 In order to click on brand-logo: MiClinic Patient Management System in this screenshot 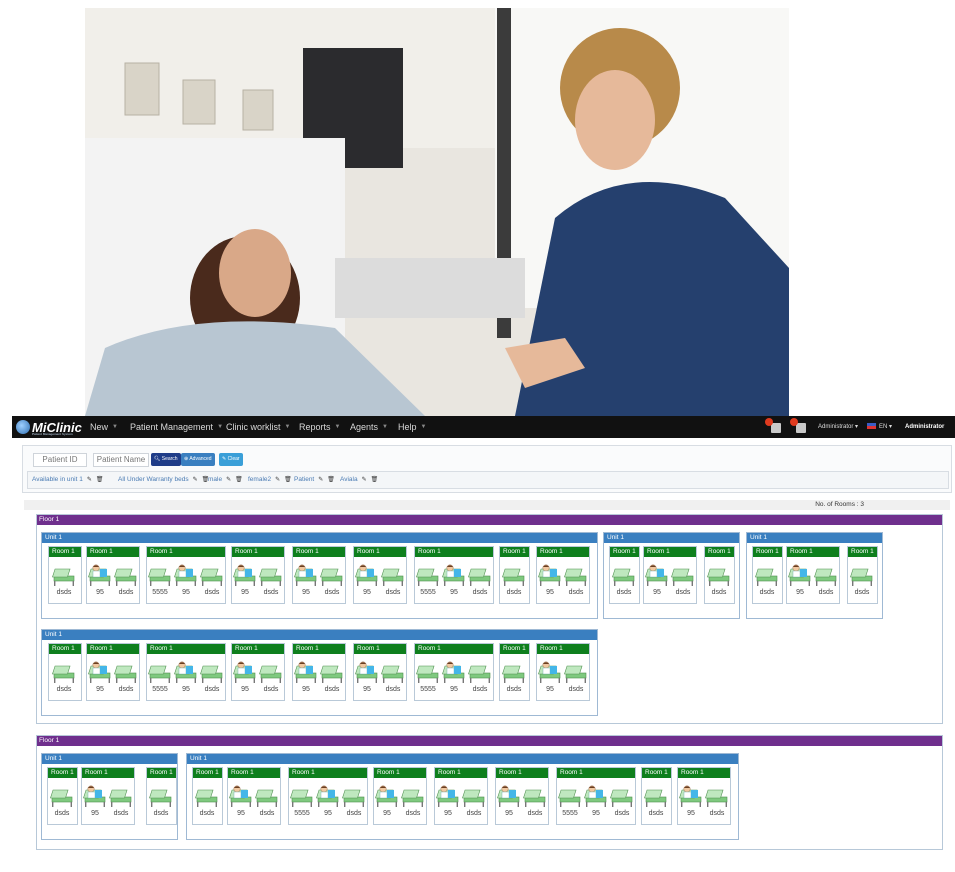, I will do `click(49, 427)`.